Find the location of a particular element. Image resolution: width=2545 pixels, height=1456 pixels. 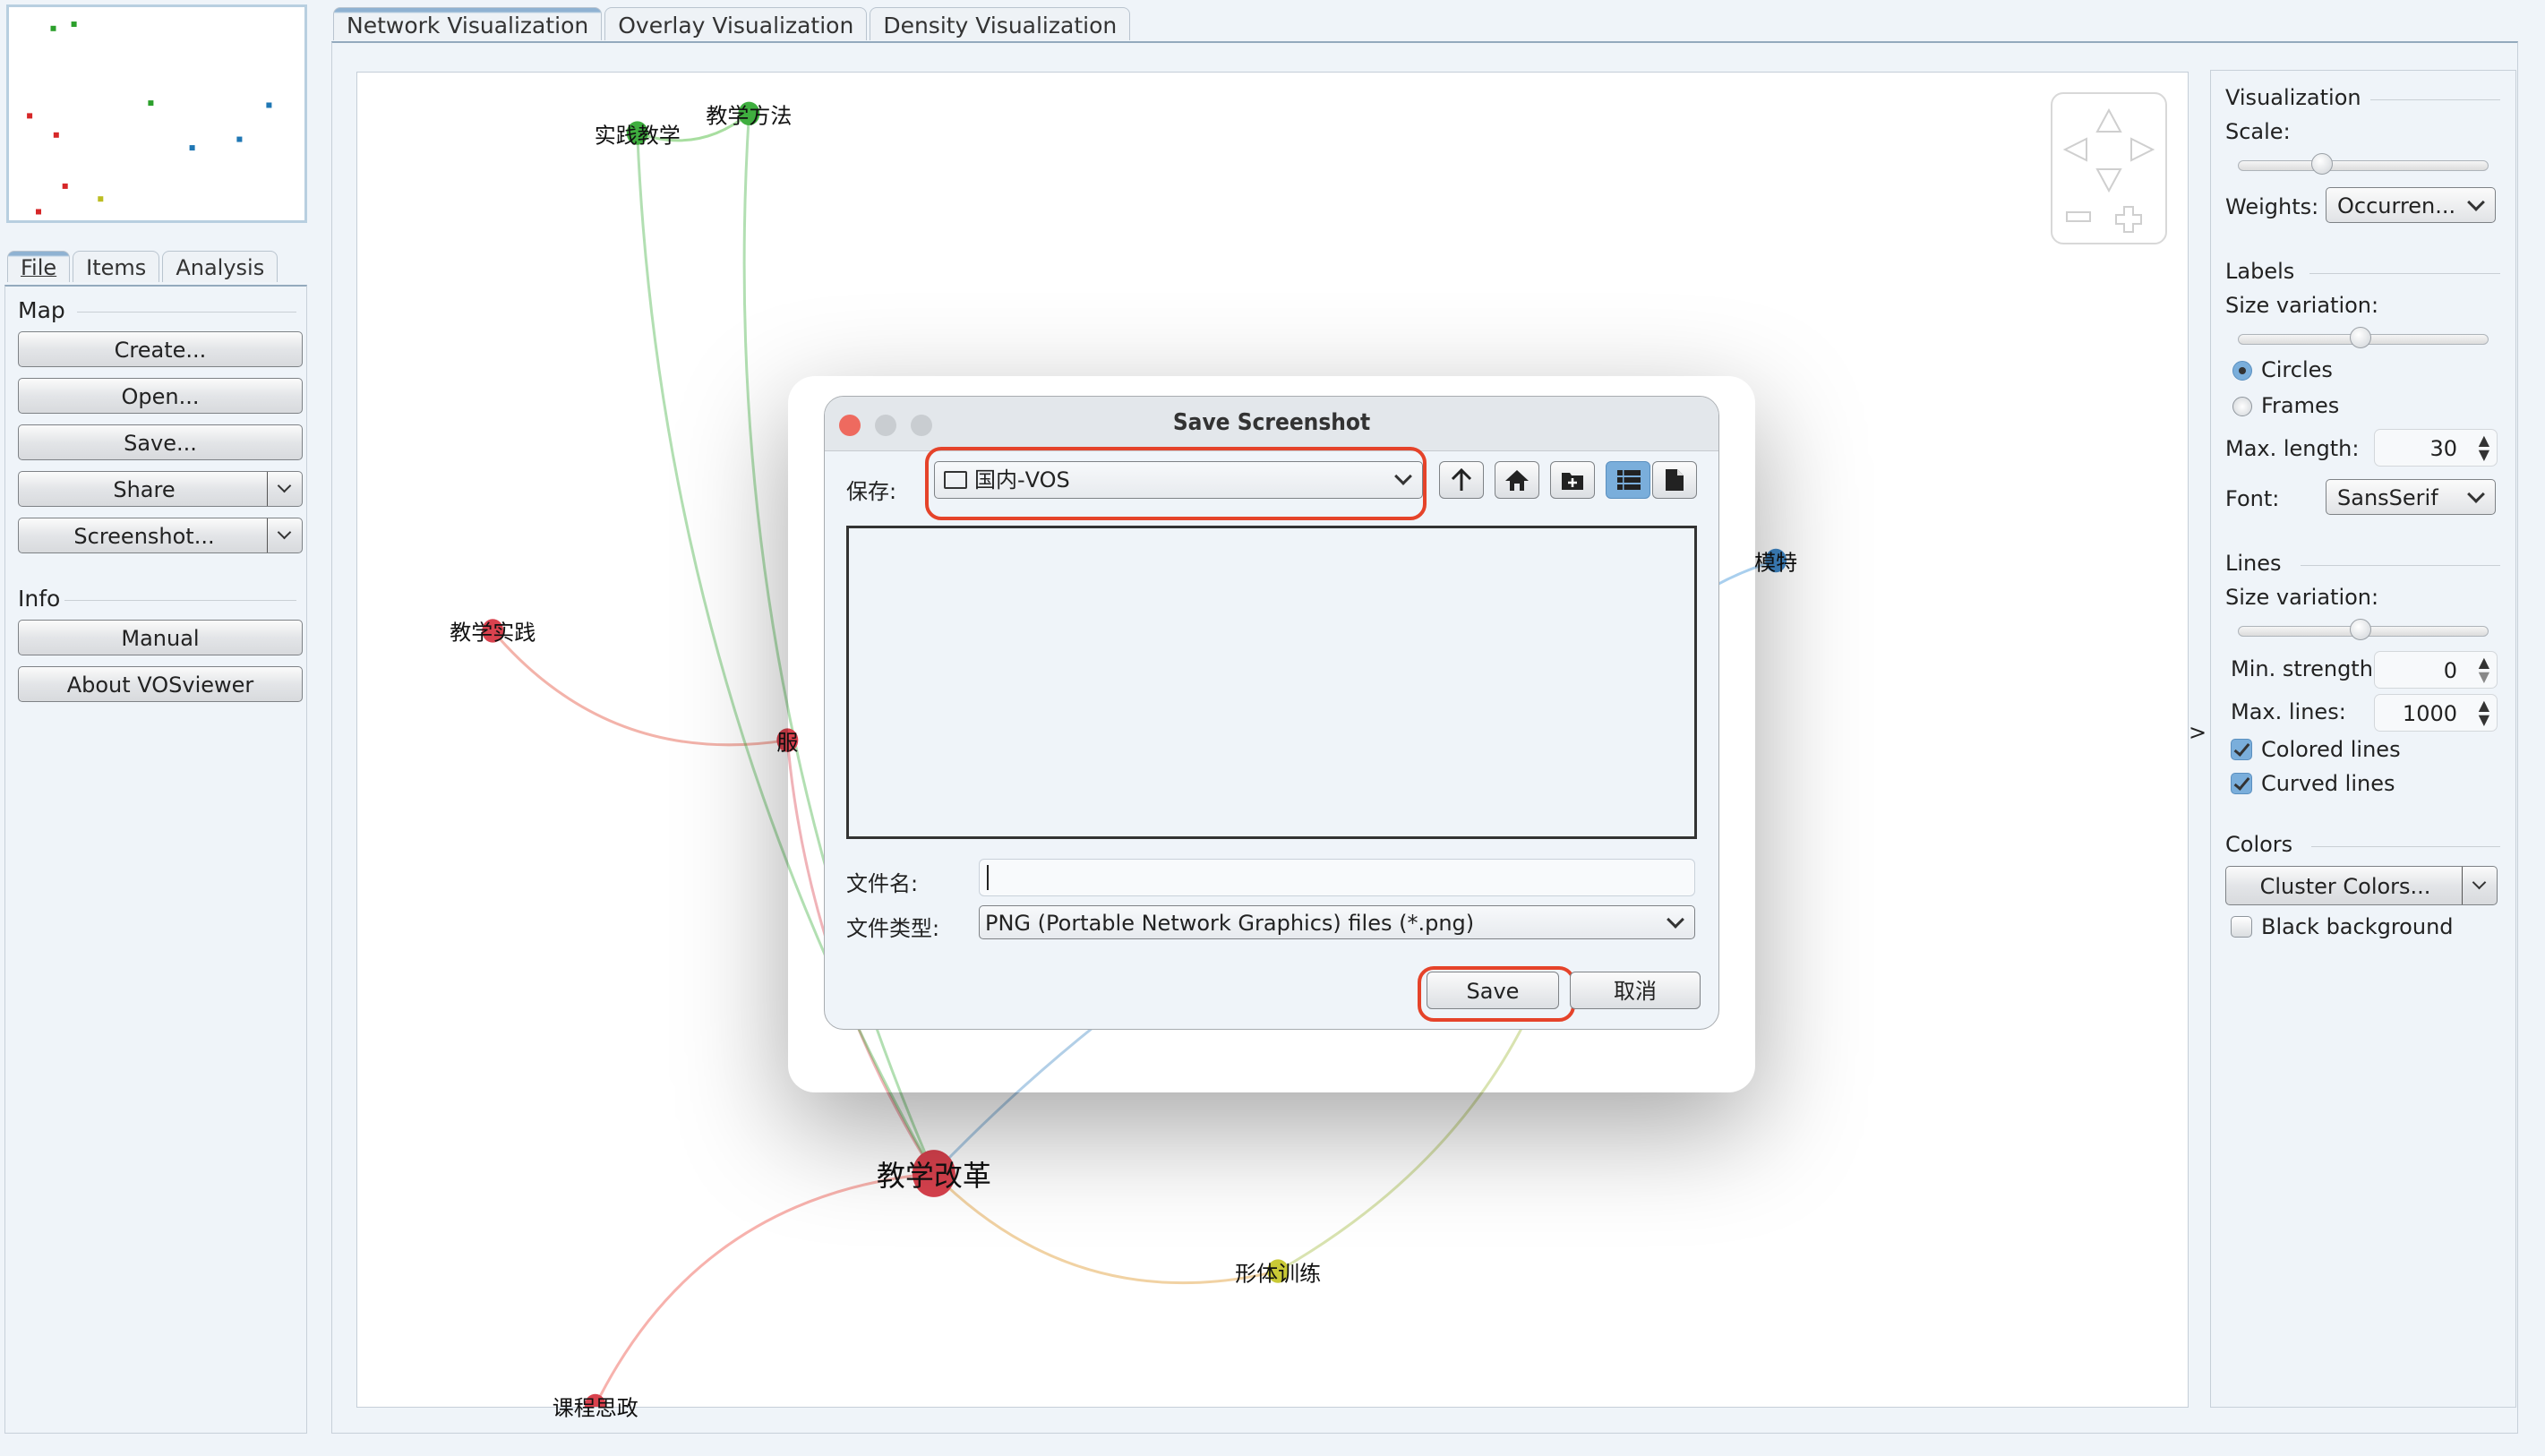

font-select: SansSerif is located at coordinates (2411, 497).